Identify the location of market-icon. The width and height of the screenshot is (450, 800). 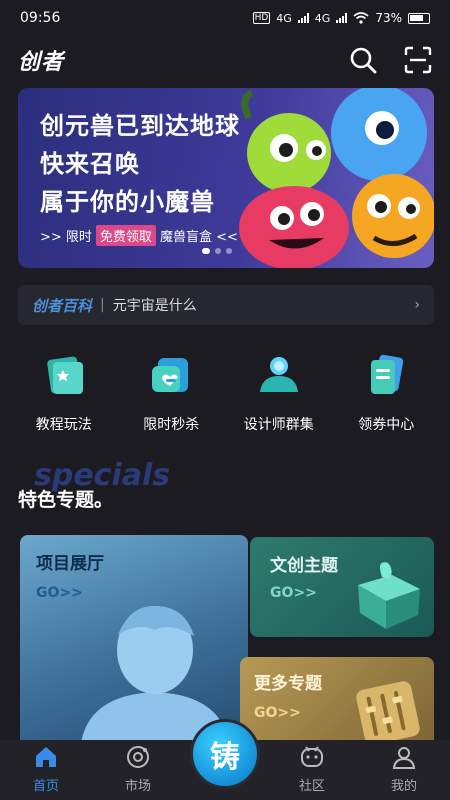
(138, 757).